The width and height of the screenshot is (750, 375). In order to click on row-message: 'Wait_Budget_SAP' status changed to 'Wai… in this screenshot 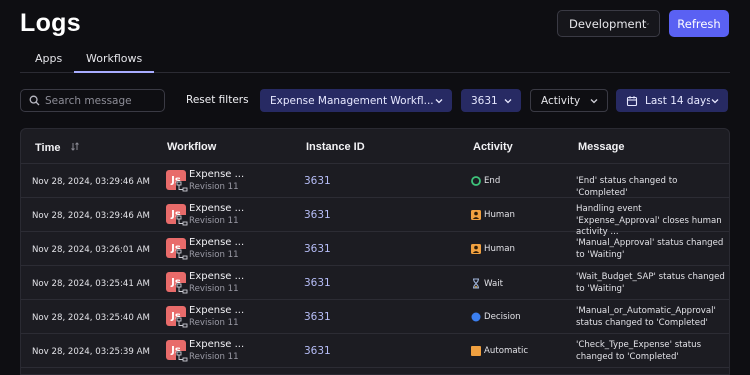, I will do `click(650, 283)`.